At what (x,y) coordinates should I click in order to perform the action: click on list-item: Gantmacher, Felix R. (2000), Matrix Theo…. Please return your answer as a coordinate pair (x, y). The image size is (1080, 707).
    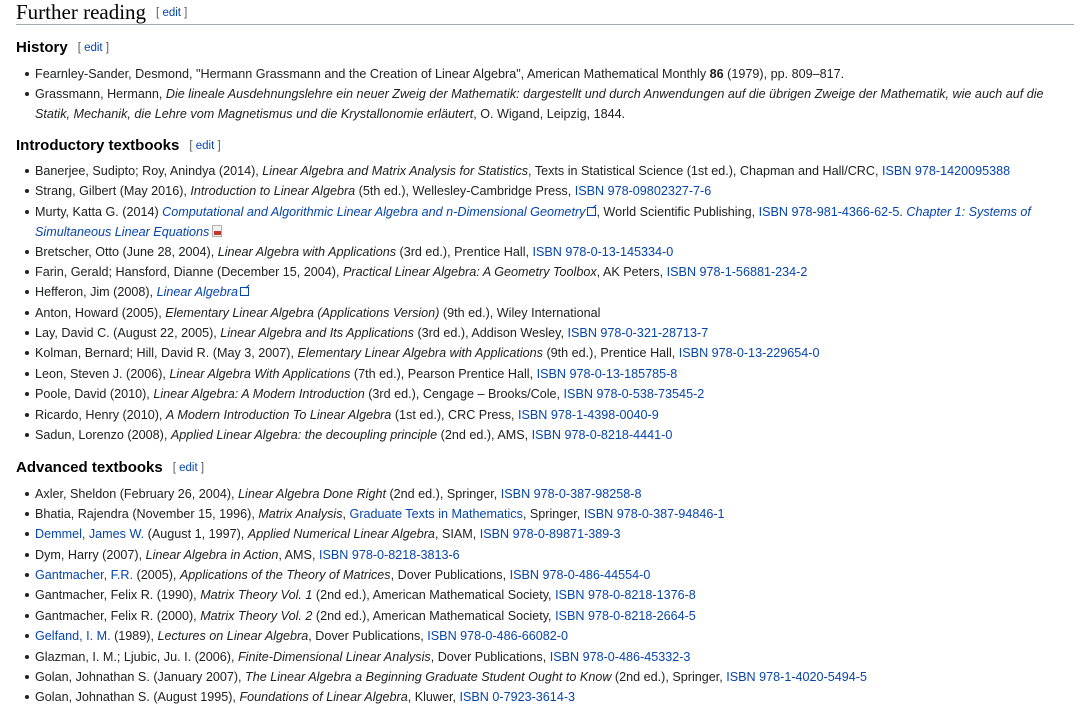
    Looking at the image, I should click on (545, 616).